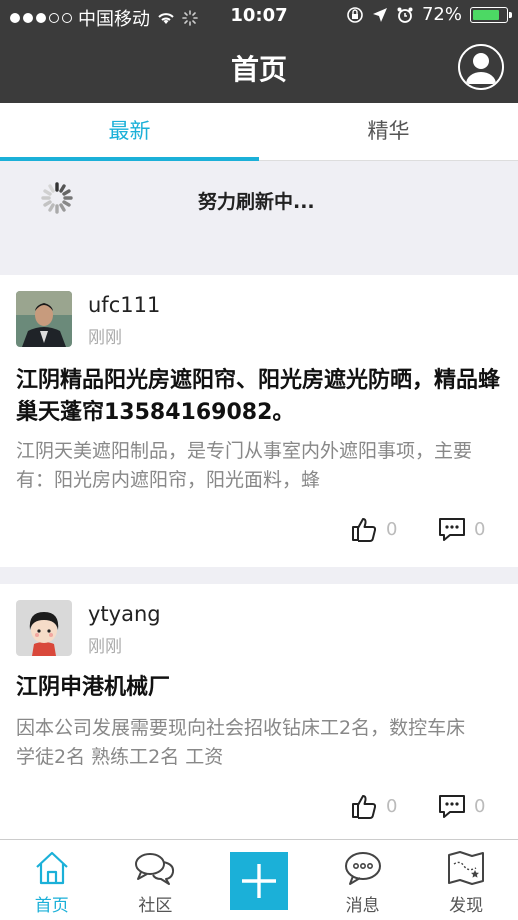 The image size is (518, 920). Describe the element at coordinates (491, 14) in the screenshot. I see `battery-icon` at that location.